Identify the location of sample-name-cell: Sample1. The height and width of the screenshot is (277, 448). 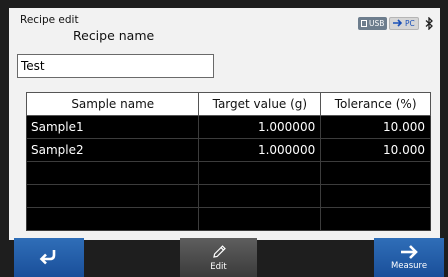
(112, 127).